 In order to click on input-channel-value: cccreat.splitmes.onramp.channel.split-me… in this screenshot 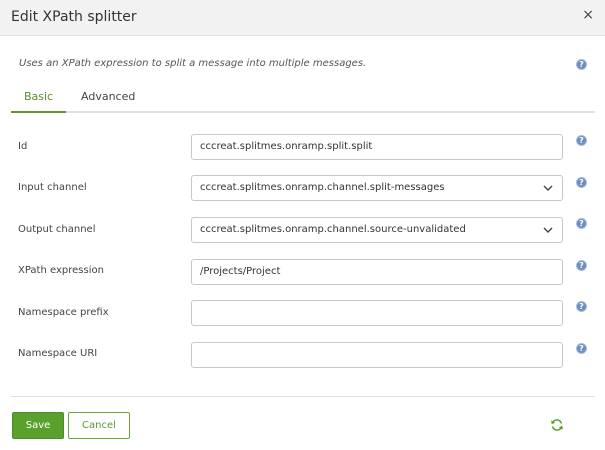, I will do `click(322, 187)`.